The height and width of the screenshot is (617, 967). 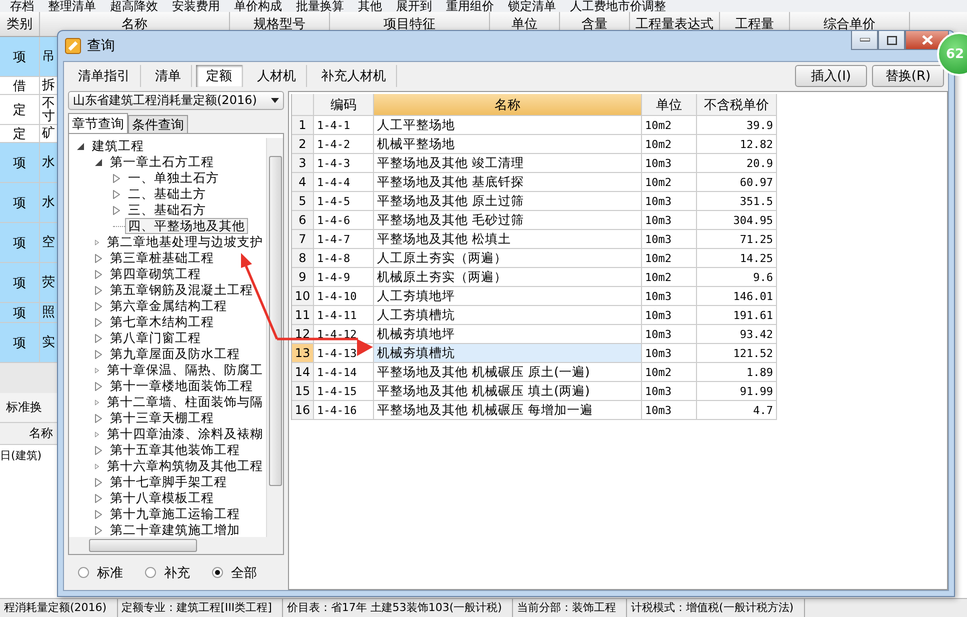 What do you see at coordinates (344, 125) in the screenshot?
I see `table-cell: 1-4-1` at bounding box center [344, 125].